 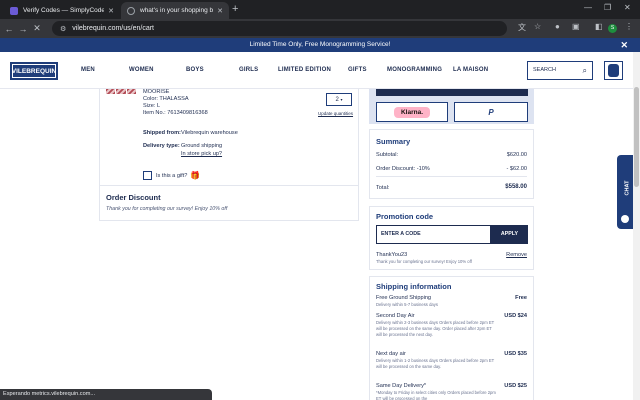 I want to click on maximize-icon: ❐, so click(x=607, y=7).